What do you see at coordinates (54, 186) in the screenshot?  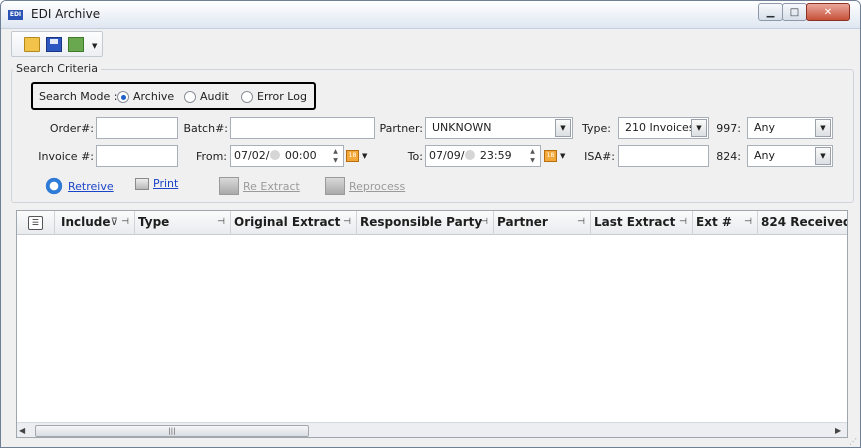 I see `refresh-icon` at bounding box center [54, 186].